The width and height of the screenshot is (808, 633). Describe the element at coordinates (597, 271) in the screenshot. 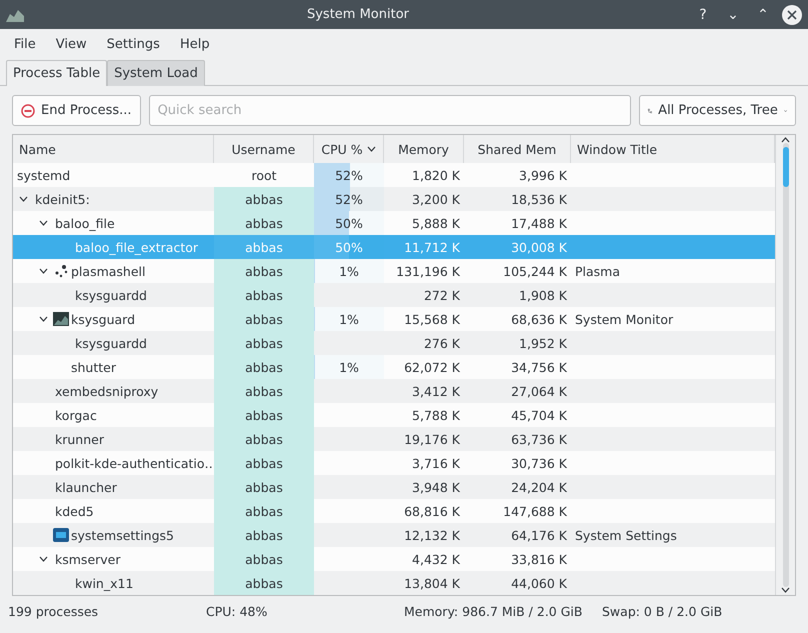

I see `window-title-value: Plasma` at that location.